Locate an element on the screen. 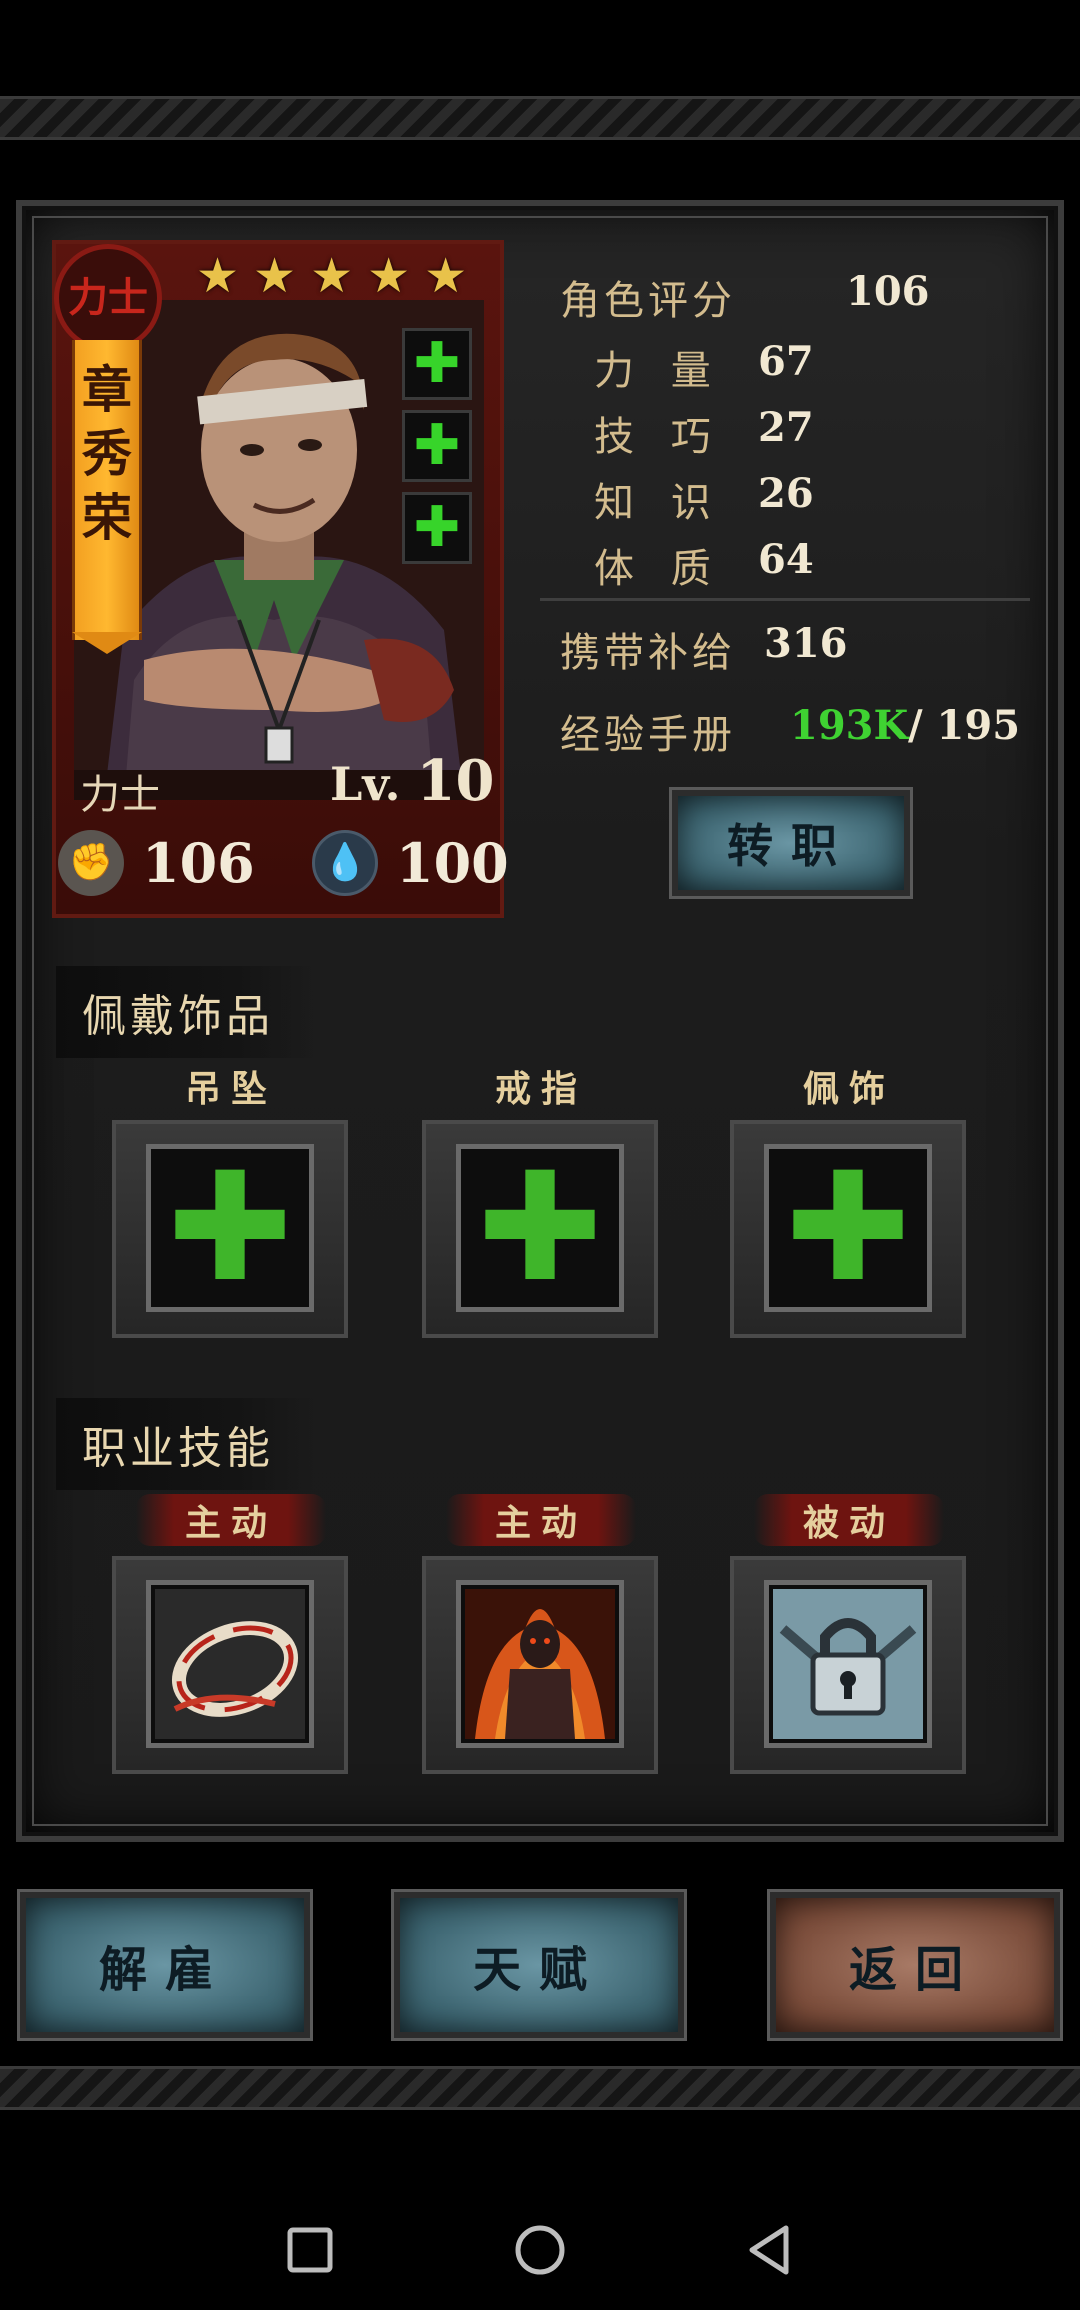 This screenshot has height=2310, width=1080. power-value: 106 is located at coordinates (198, 863).